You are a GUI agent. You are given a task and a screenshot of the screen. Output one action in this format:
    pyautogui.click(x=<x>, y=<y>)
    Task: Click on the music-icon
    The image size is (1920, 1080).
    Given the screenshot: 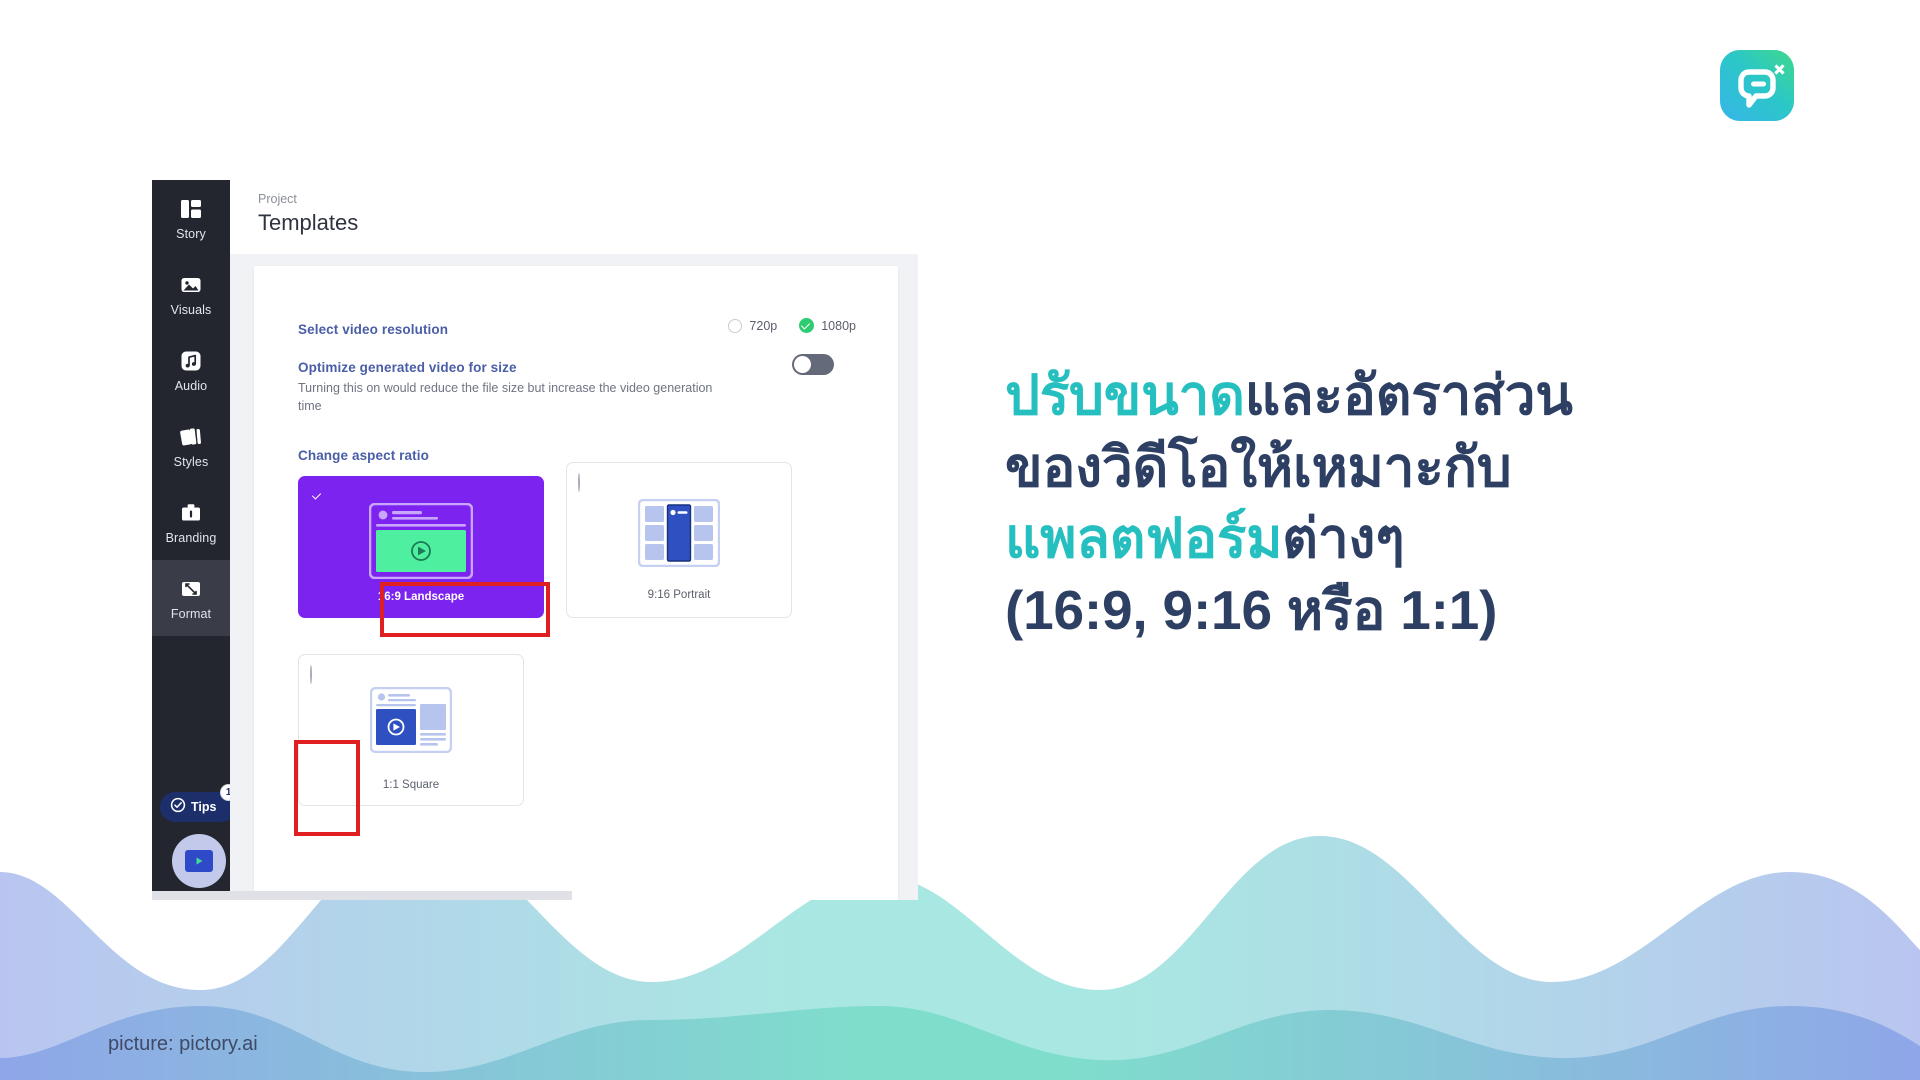 What is the action you would take?
    pyautogui.click(x=191, y=361)
    